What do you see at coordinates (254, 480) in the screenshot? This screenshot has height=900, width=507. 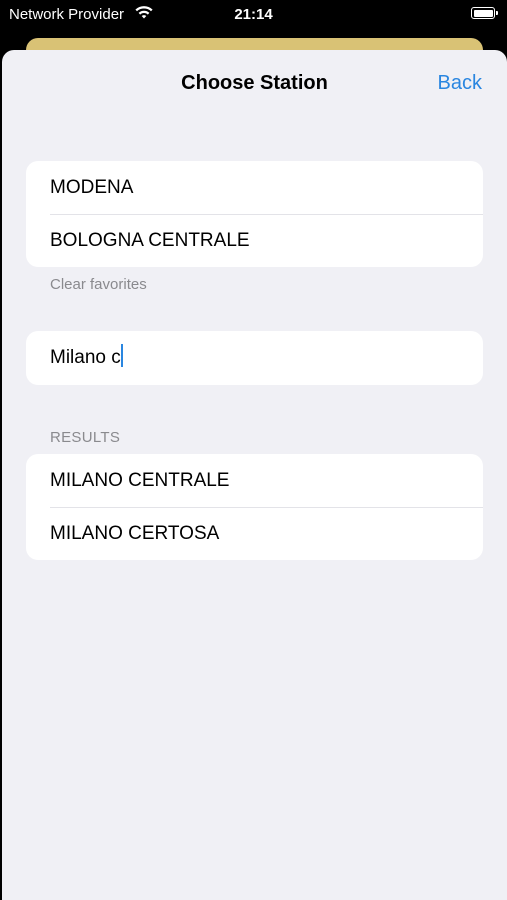 I see `result-item-milano-centrale: MILANO CENTRALE` at bounding box center [254, 480].